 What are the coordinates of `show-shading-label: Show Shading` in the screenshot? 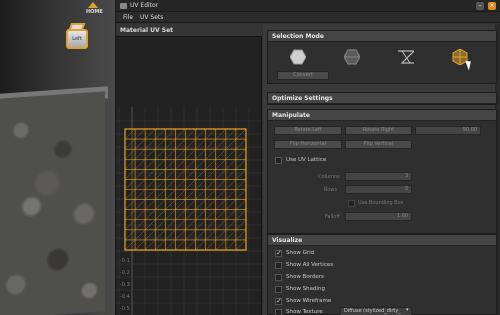 It's located at (305, 289).